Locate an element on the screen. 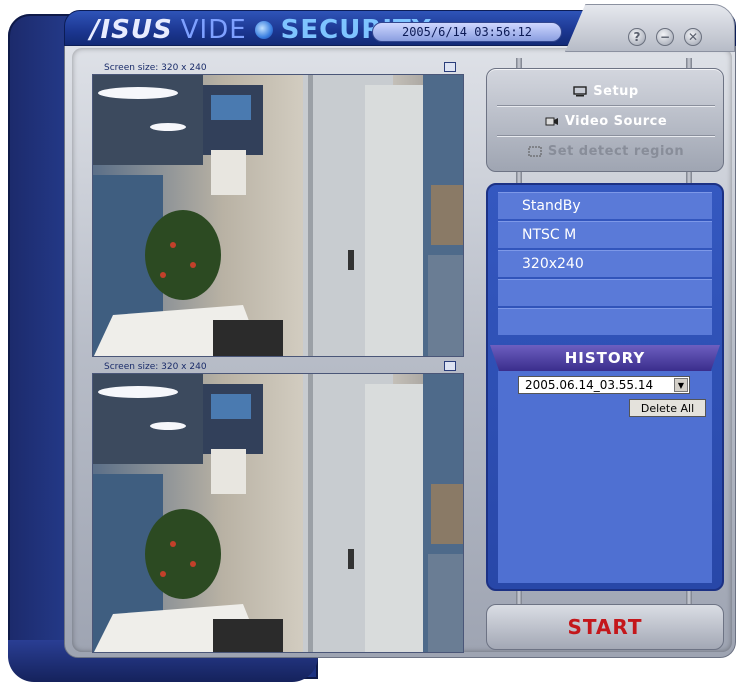  pane-2-size-label: Screen size: 320 x 240 is located at coordinates (155, 367).